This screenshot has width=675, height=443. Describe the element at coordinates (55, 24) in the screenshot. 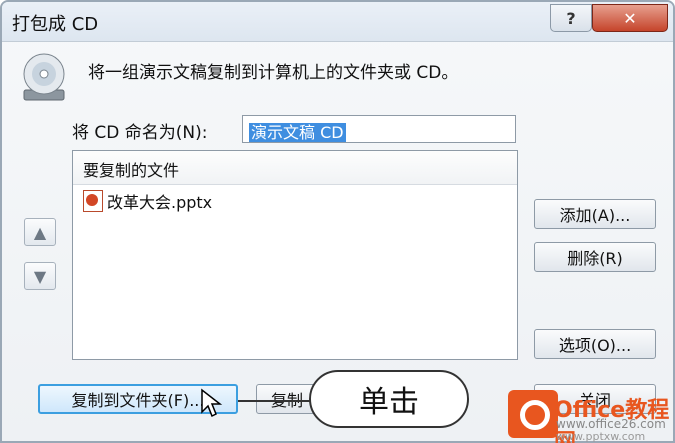

I see `window-title: 打包成 CD` at that location.